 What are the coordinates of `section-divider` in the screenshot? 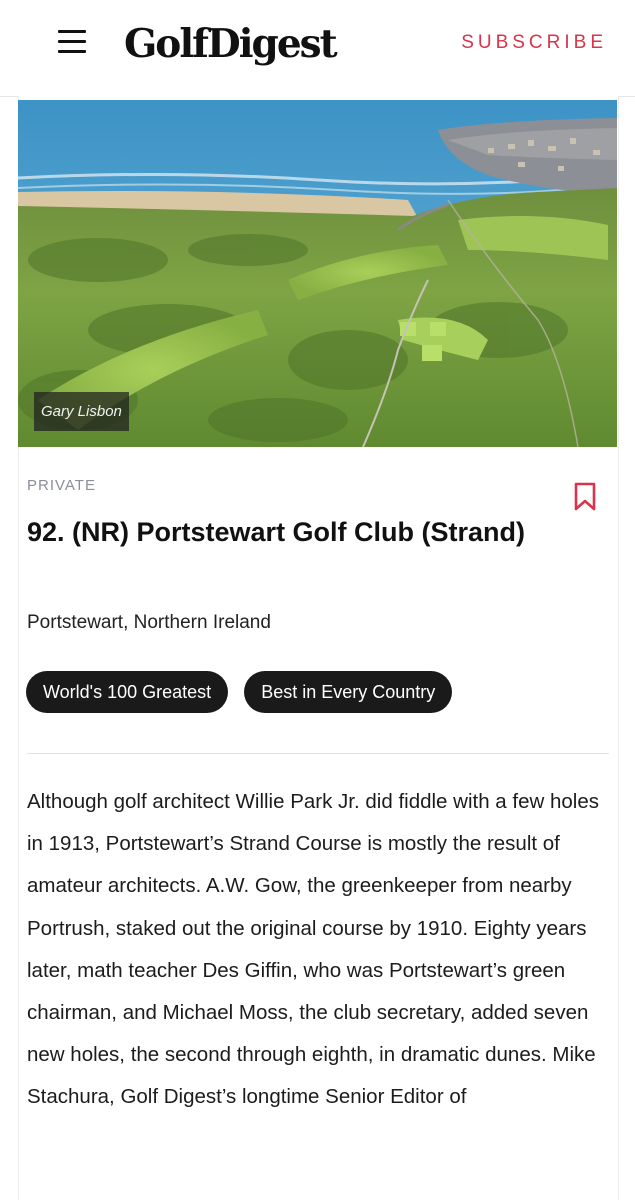 It's located at (318, 753).